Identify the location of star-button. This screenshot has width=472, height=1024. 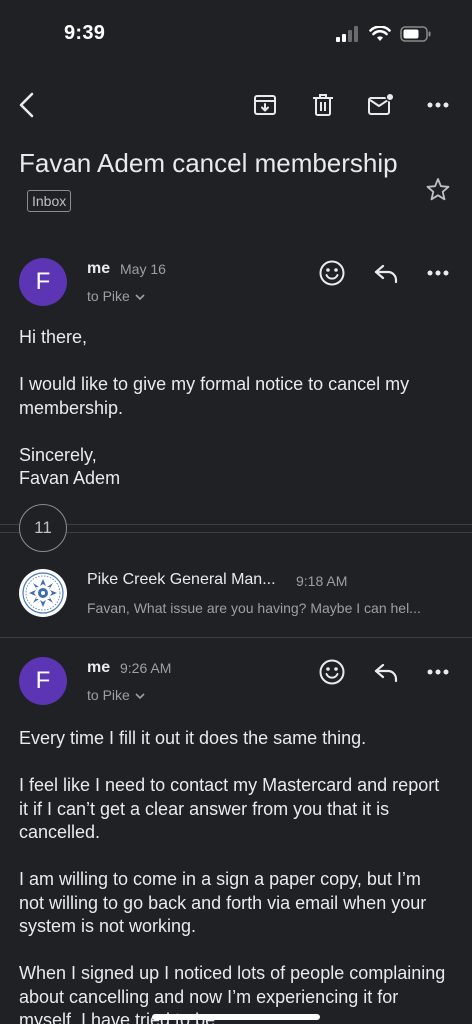
(438, 190).